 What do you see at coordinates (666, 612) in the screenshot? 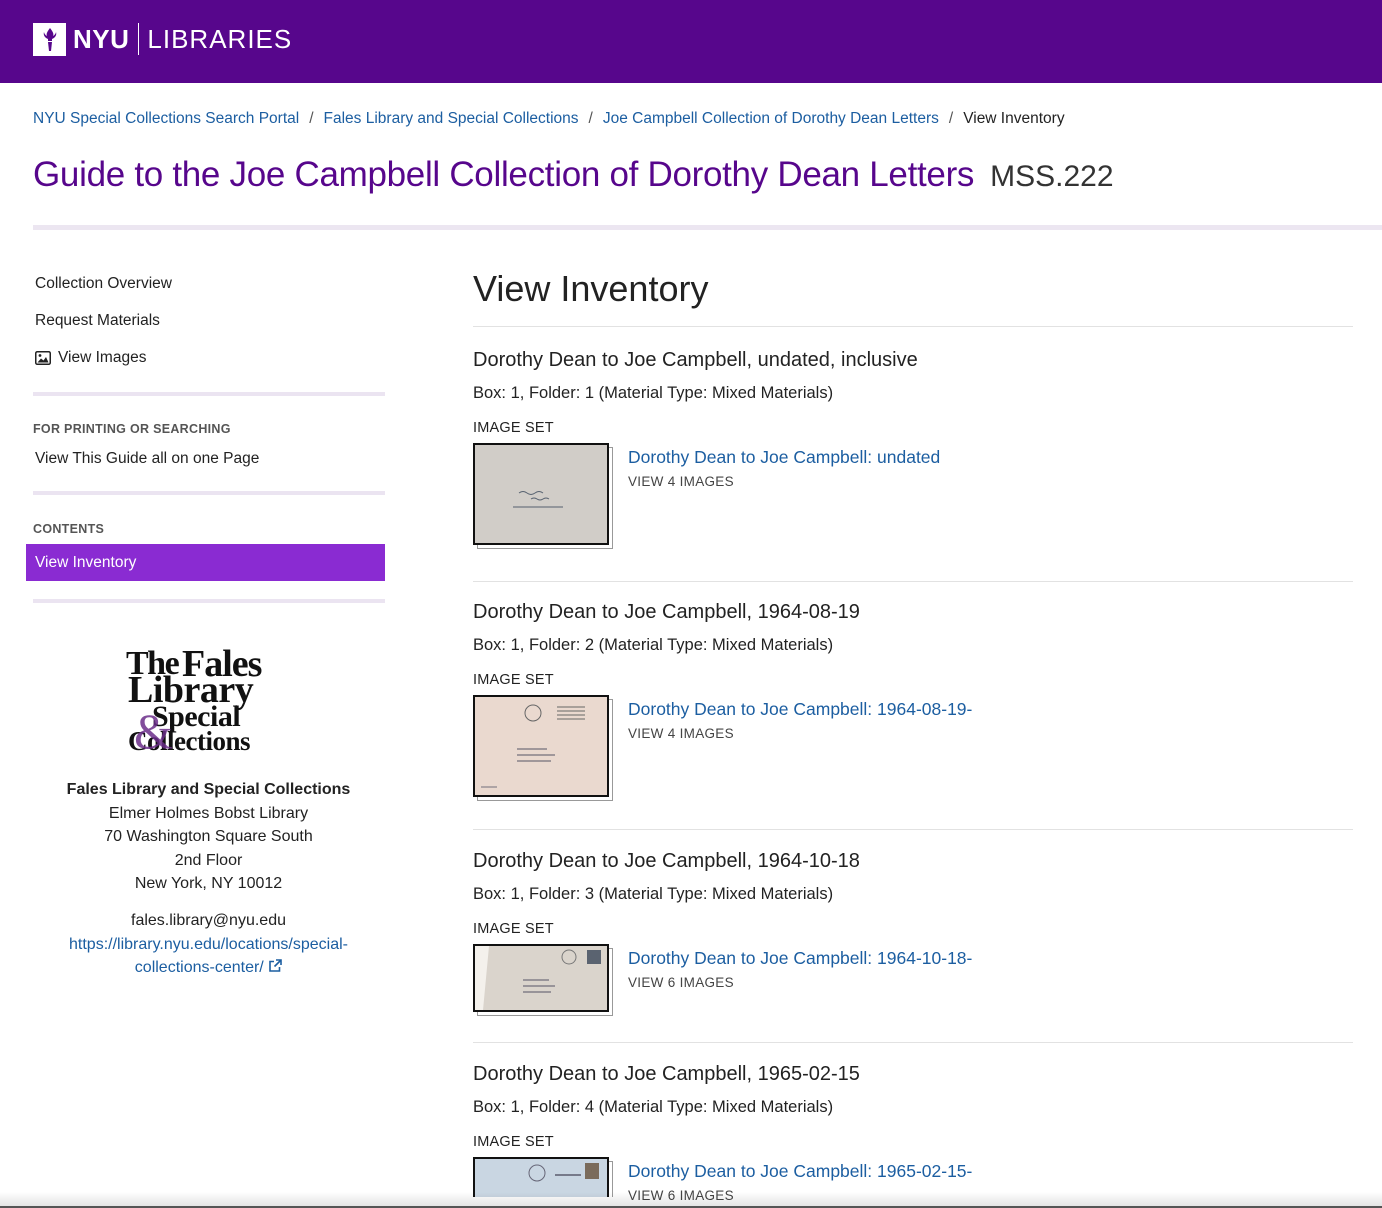
I see `item-title: Dorothy Dean to Joe Campbell, 1964-08-19` at bounding box center [666, 612].